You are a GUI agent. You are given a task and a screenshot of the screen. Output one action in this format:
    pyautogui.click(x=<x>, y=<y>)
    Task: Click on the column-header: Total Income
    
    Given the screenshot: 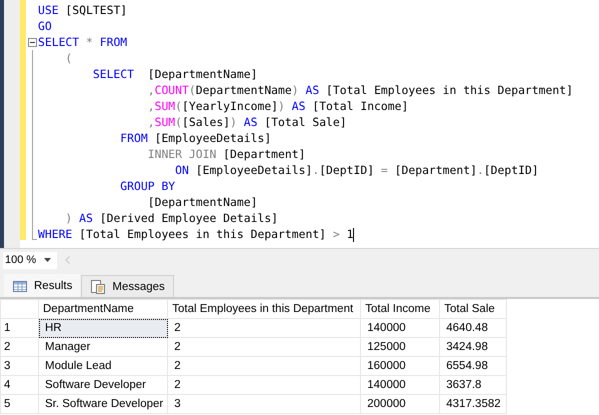 What is the action you would take?
    pyautogui.click(x=400, y=309)
    